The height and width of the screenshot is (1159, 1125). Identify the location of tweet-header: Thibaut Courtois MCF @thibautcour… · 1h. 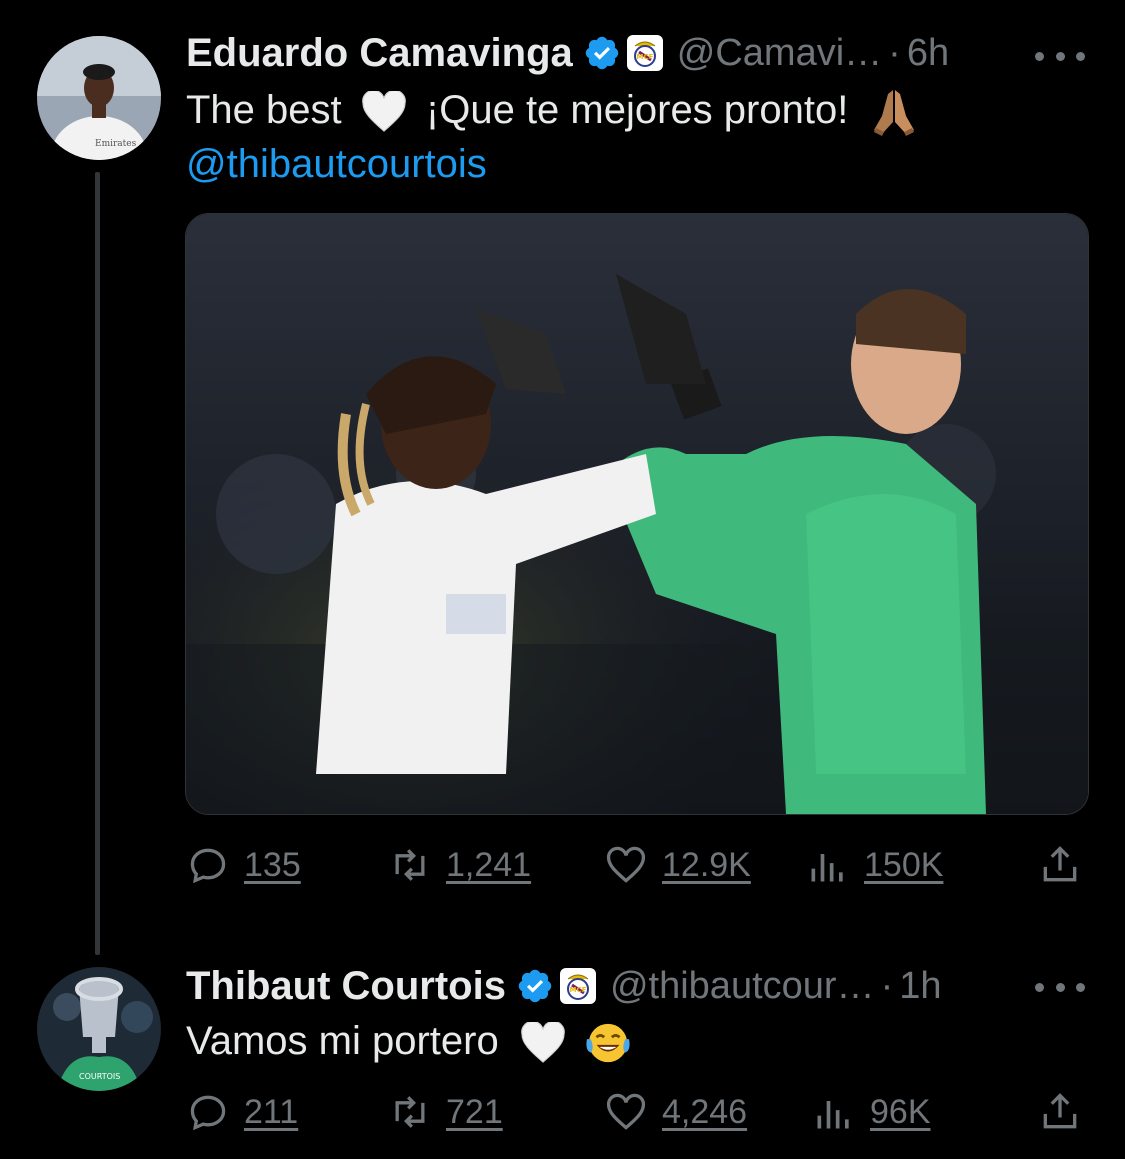
(564, 986).